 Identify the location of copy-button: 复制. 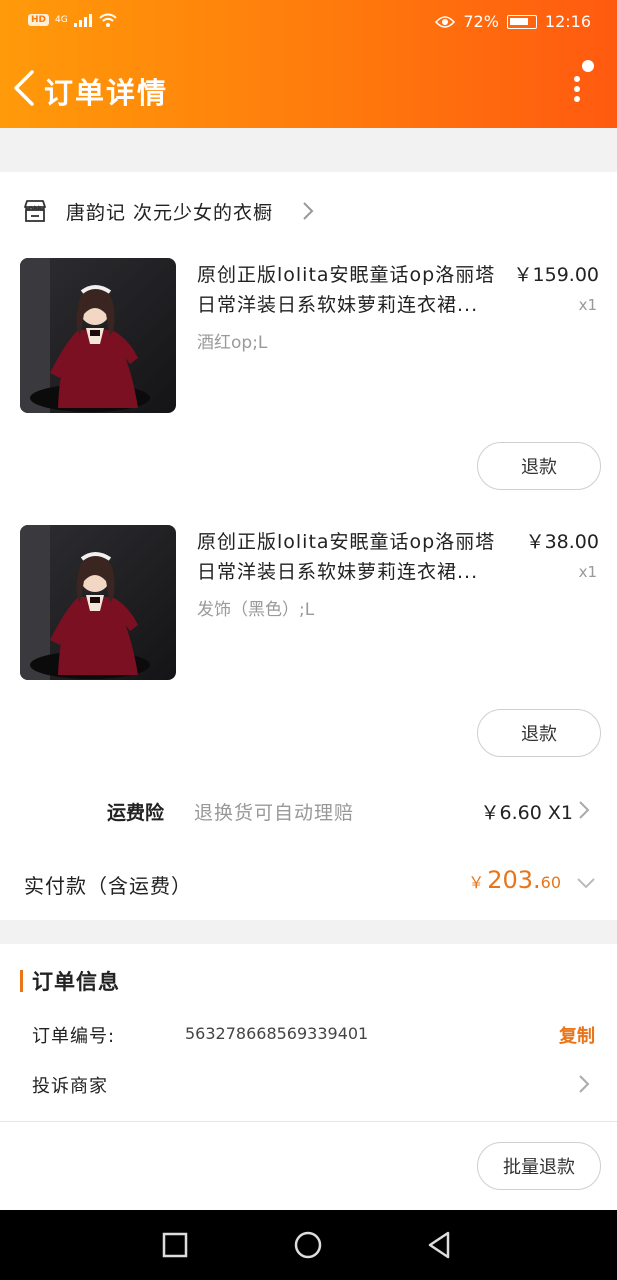
(577, 1035).